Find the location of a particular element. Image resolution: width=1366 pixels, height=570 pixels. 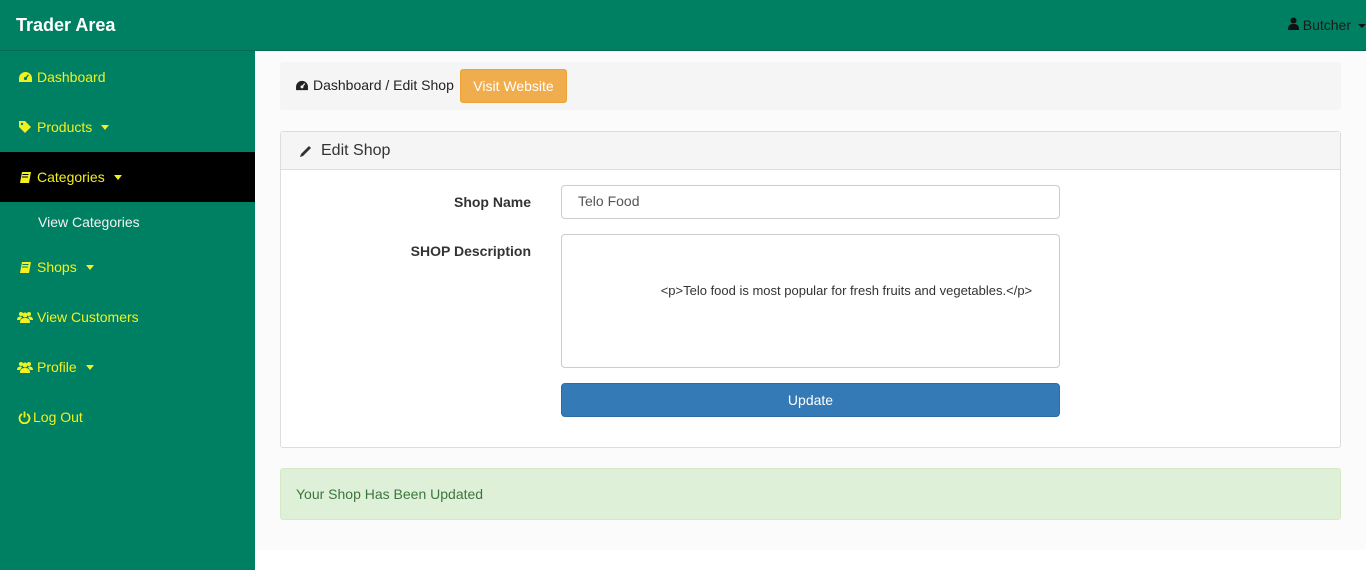

sidebar-item-shops: Shops is located at coordinates (127, 267).